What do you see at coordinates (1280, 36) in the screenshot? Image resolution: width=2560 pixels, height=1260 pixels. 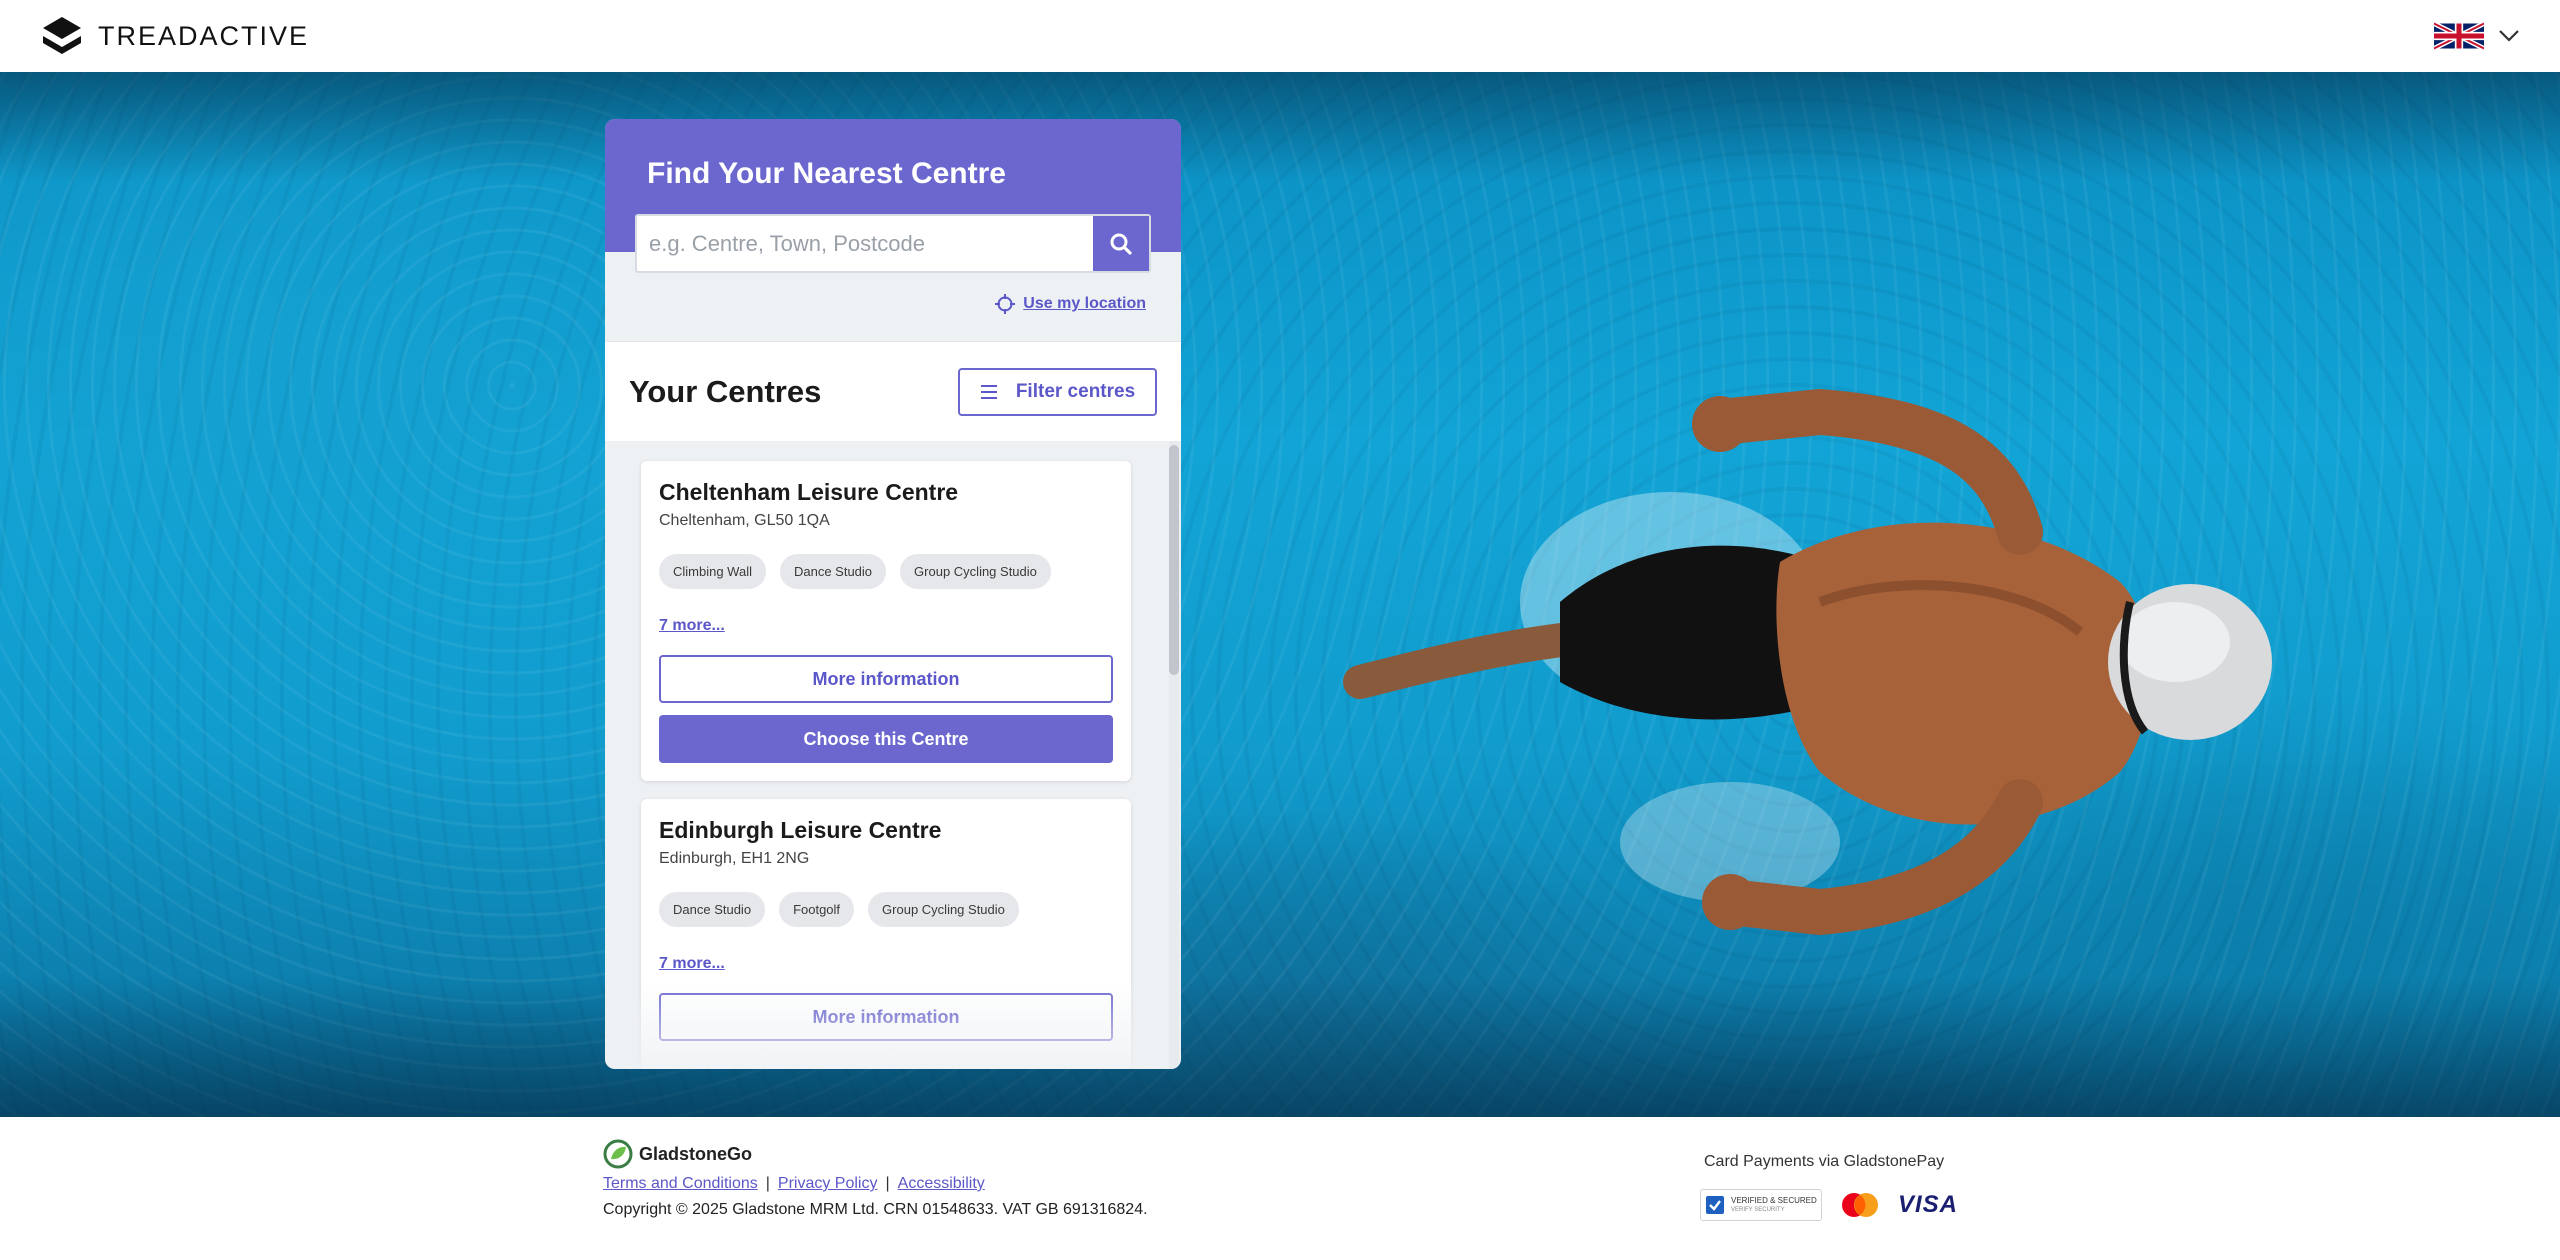 I see `site-header: TREADACTIVE` at bounding box center [1280, 36].